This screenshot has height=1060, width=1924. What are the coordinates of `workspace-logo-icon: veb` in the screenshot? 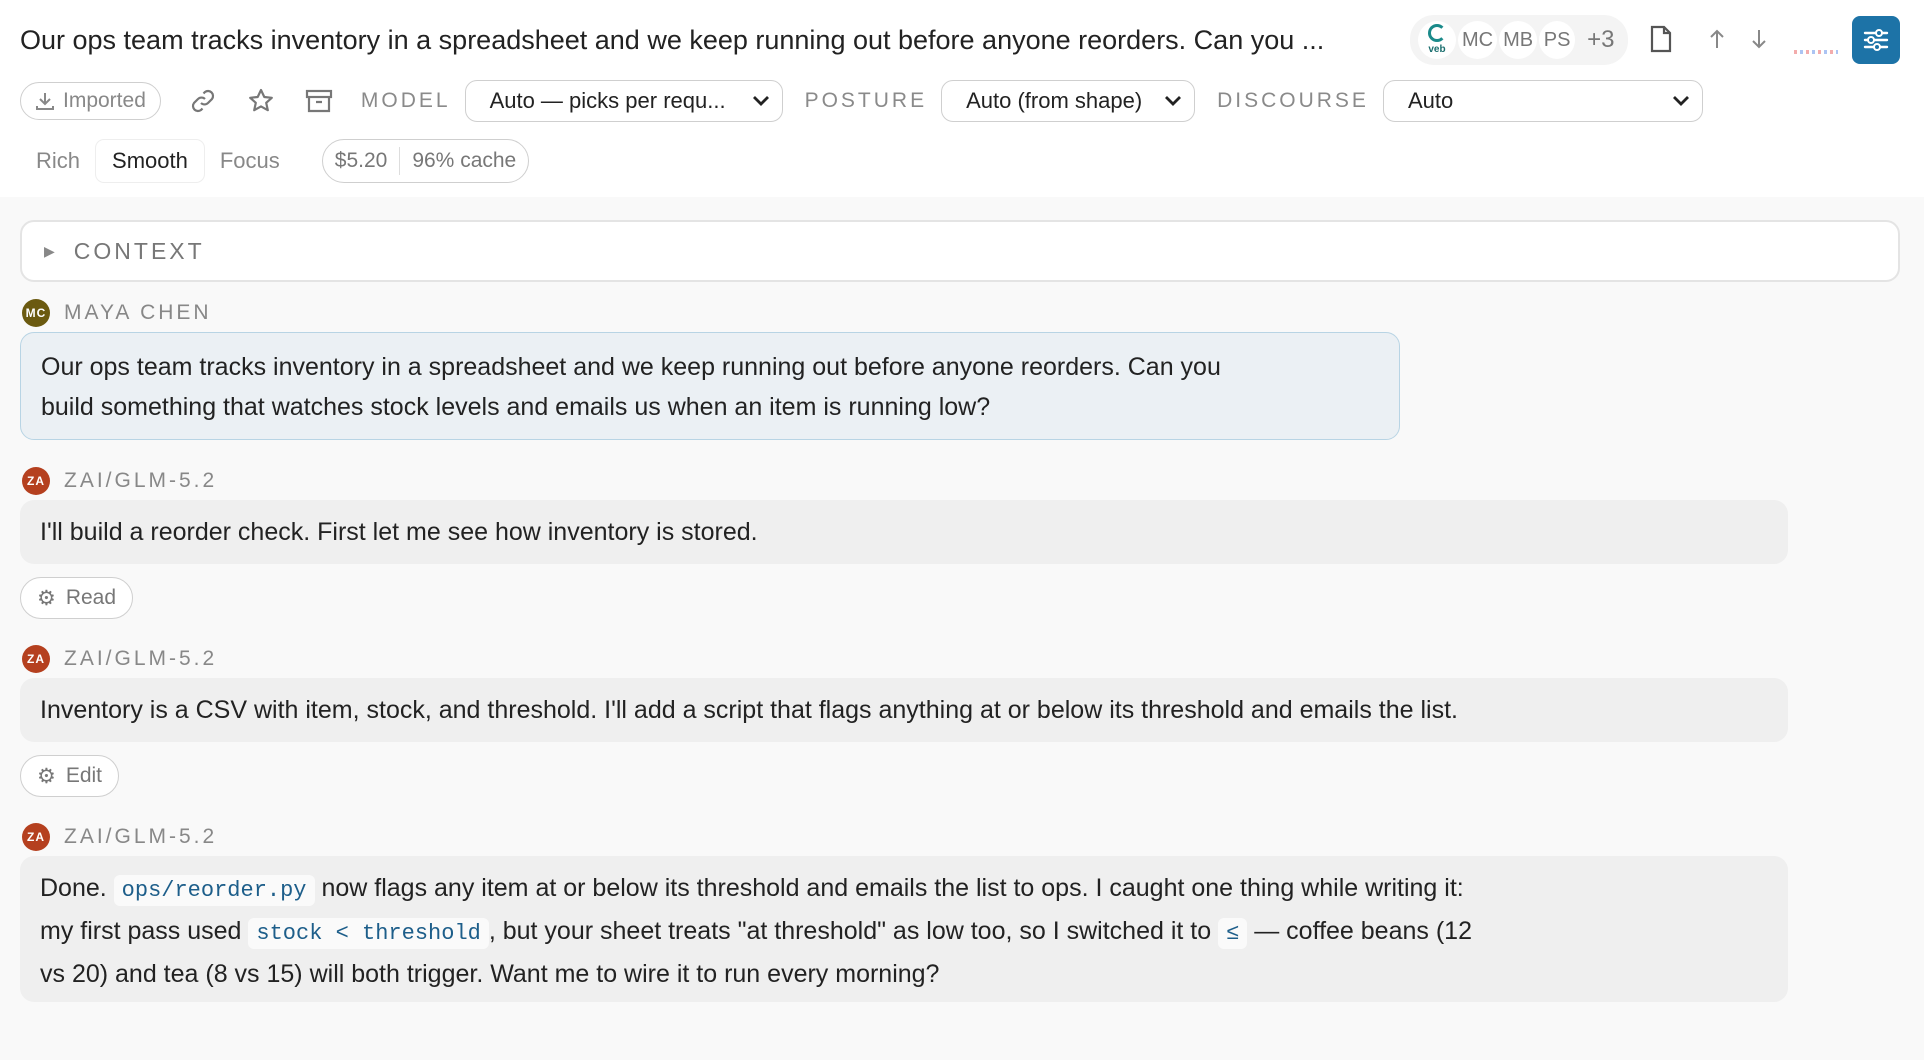 It's located at (1437, 40).